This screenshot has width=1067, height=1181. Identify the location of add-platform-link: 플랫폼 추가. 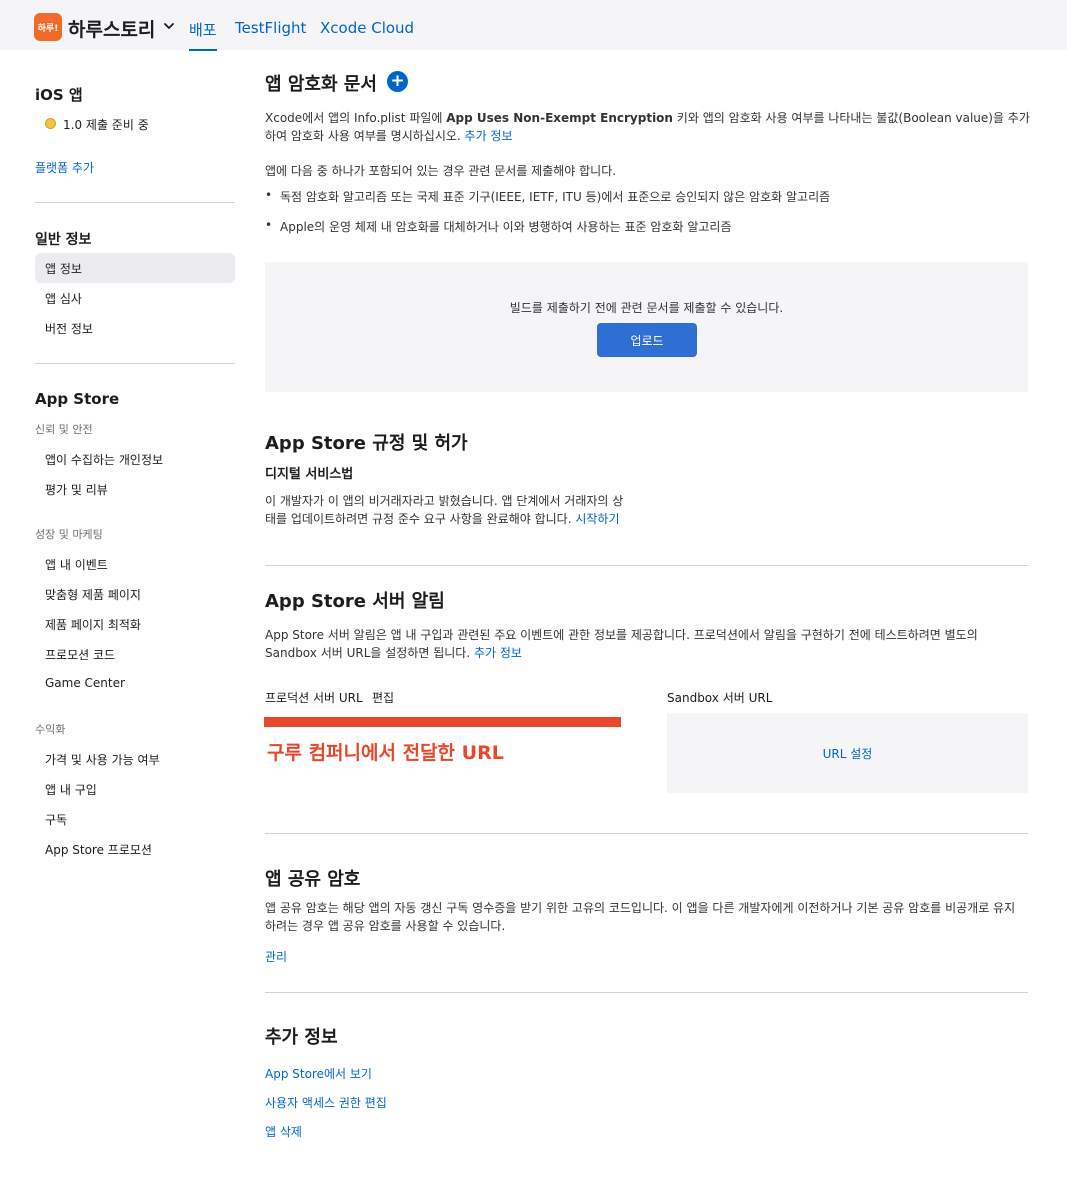
(64, 167).